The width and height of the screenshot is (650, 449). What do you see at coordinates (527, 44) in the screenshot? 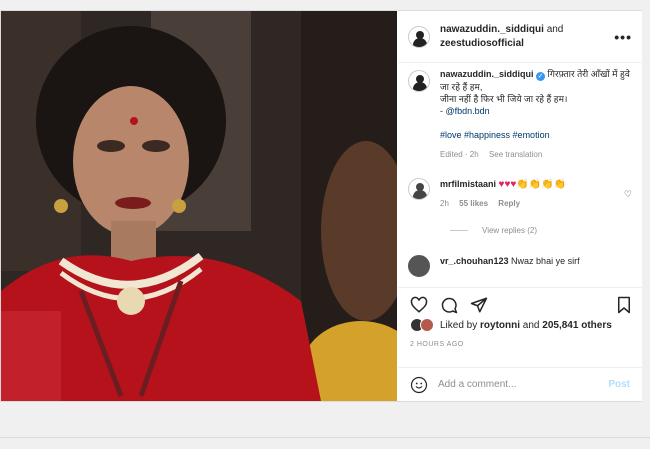
I see `coauthor-username: zeestudiosofficial` at bounding box center [527, 44].